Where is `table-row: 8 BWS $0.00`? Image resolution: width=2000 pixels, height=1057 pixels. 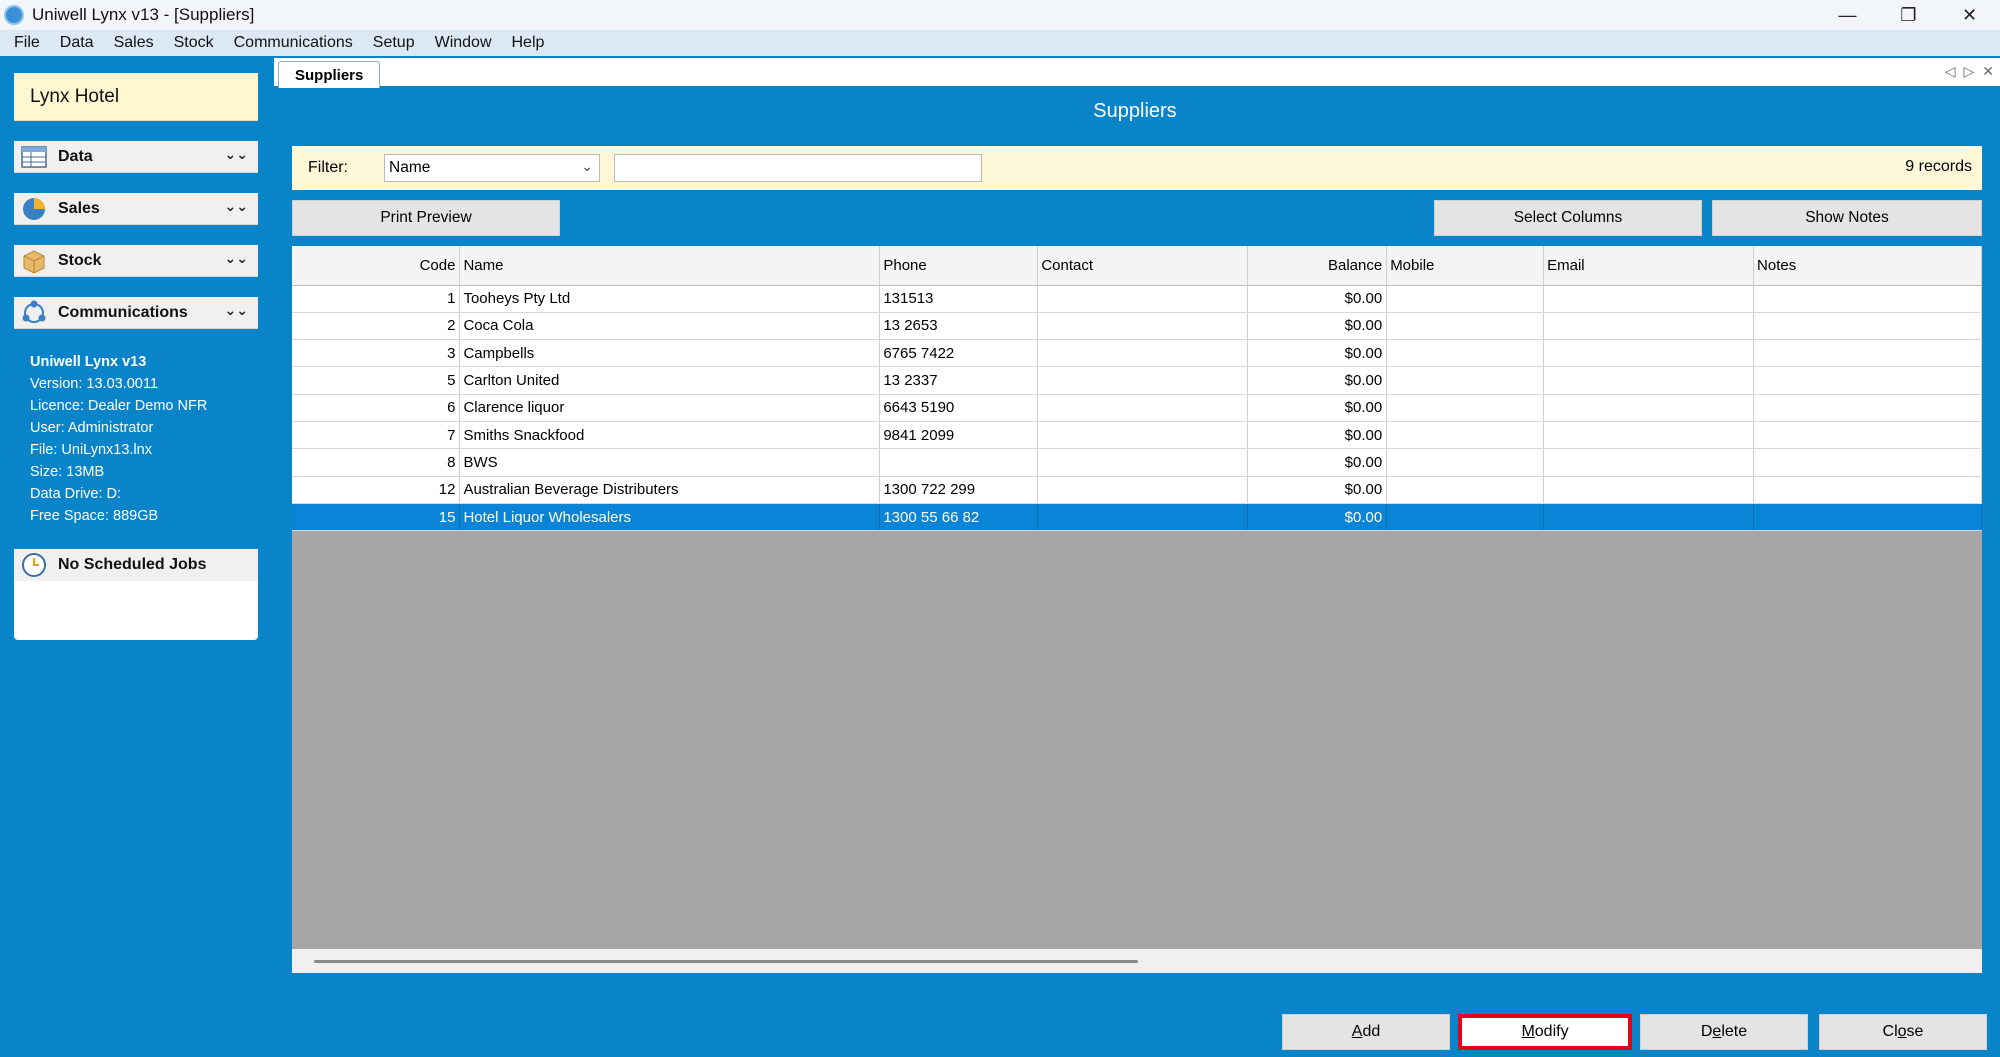
table-row: 8 BWS $0.00 is located at coordinates (1137, 462).